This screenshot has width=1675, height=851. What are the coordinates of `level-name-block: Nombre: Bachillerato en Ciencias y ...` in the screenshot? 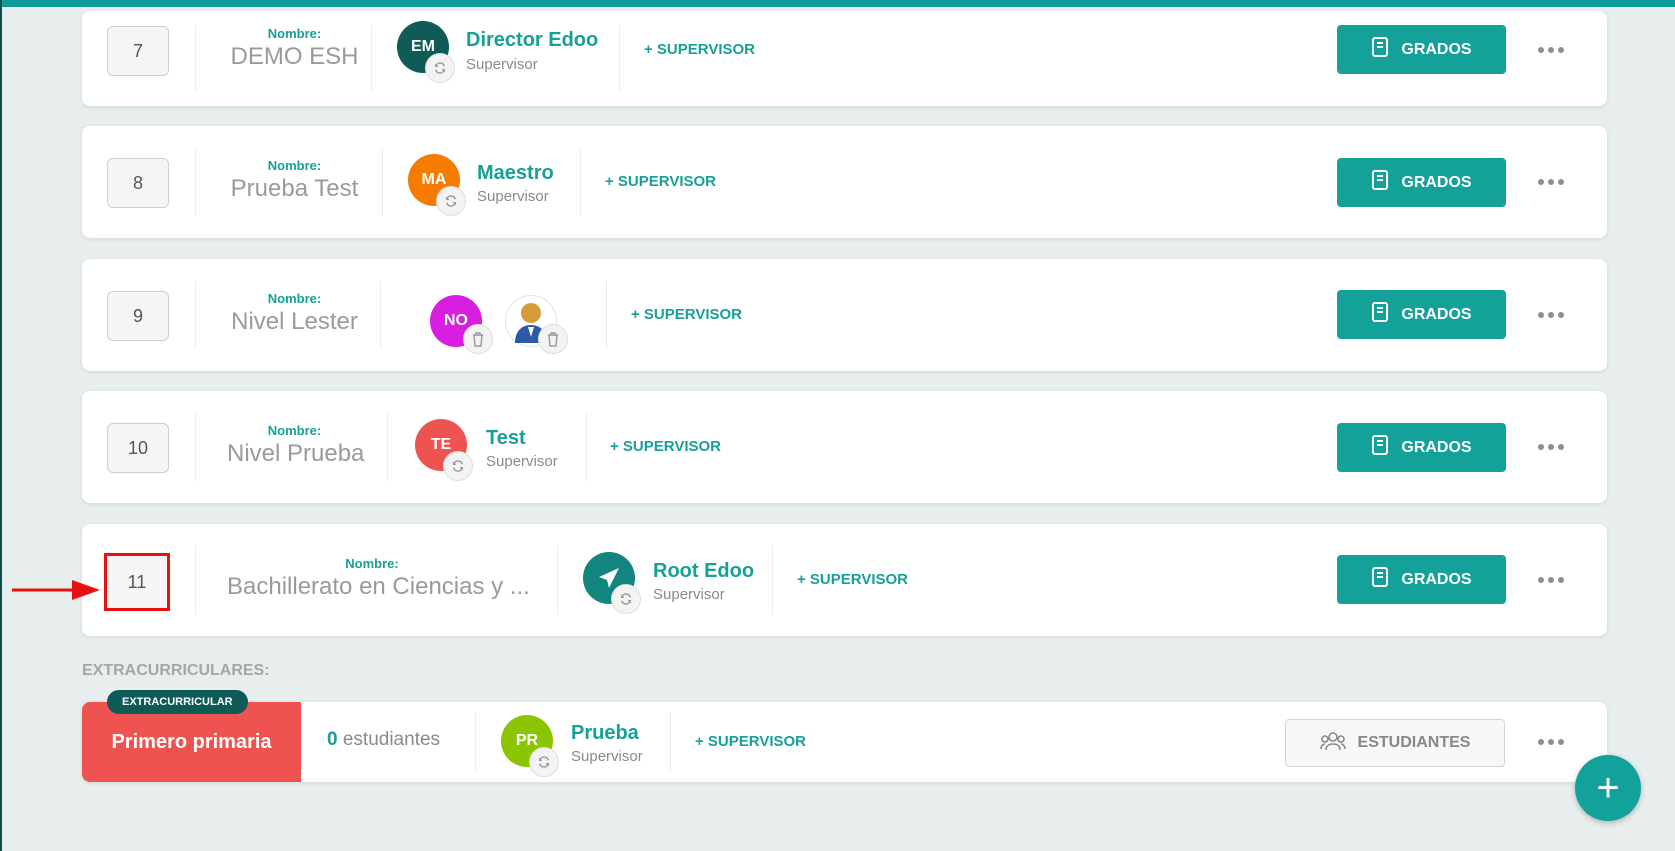 It's located at (378, 578).